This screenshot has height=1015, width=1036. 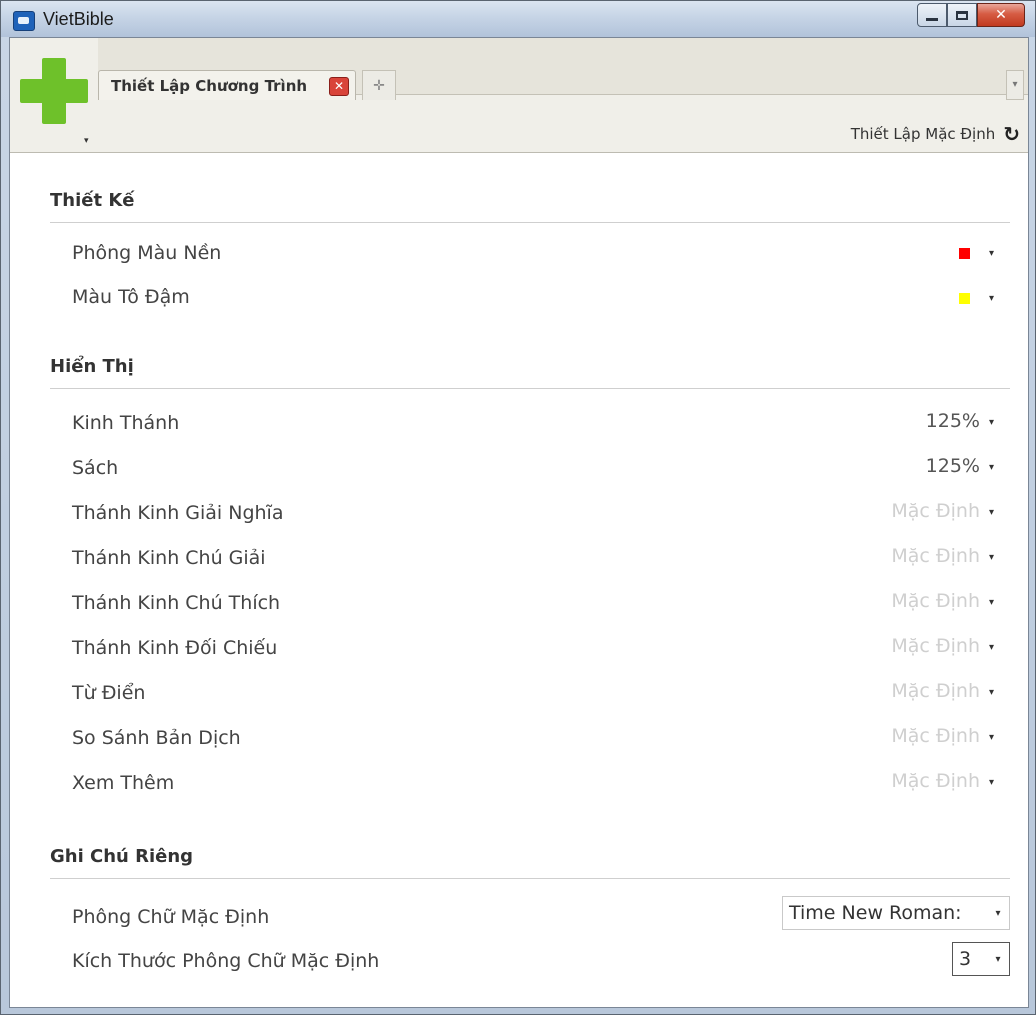 What do you see at coordinates (935, 646) in the screenshot?
I see `cross-reference-zoom-value: Mặc Định` at bounding box center [935, 646].